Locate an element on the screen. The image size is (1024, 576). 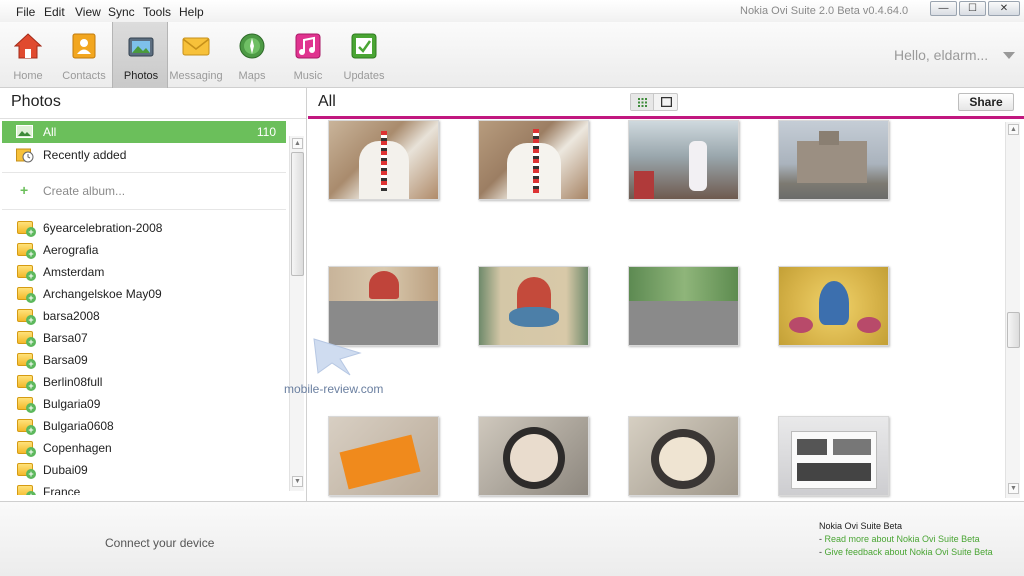
menu-help: Help is located at coordinates (191, 12).